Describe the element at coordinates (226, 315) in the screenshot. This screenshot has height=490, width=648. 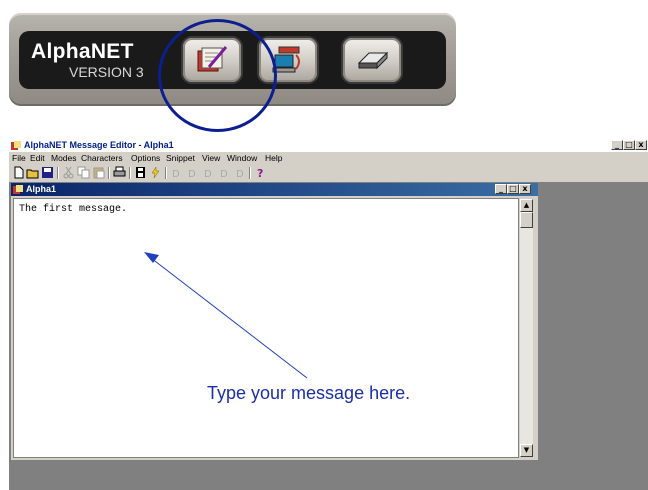
I see `annotation-arrow` at that location.